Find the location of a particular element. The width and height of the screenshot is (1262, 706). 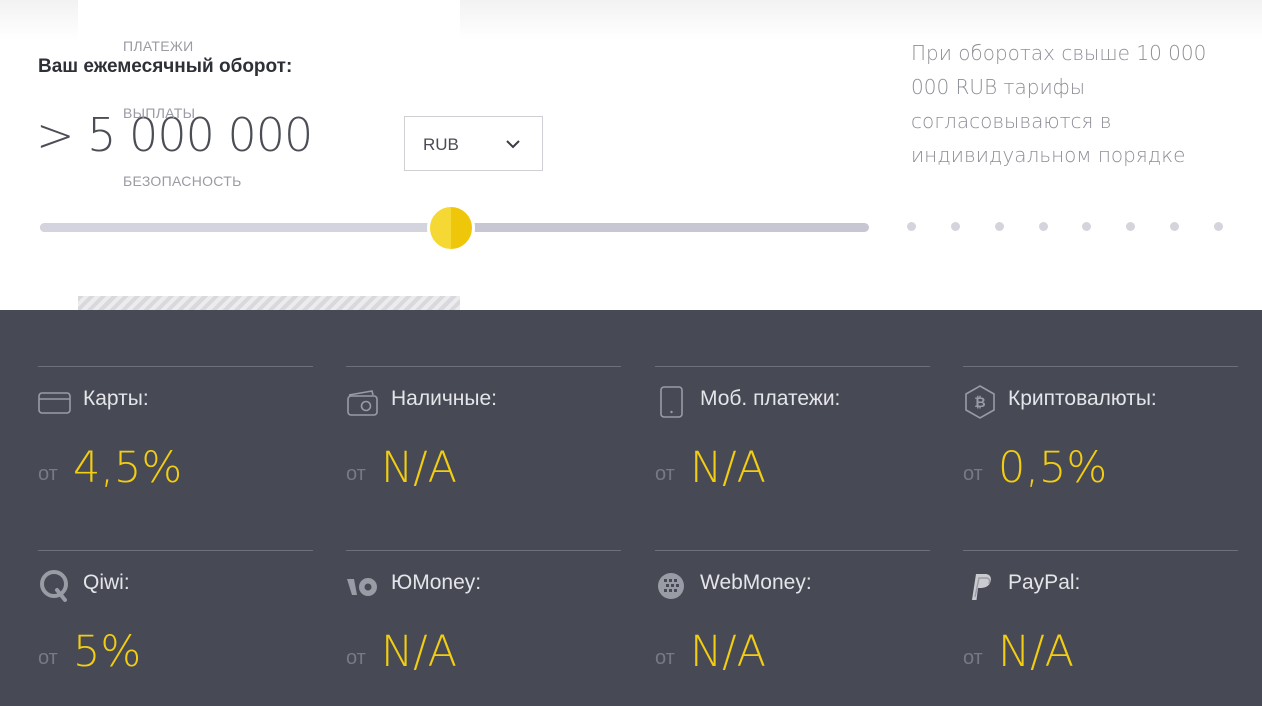

rate-label: WebMoney: is located at coordinates (756, 582).